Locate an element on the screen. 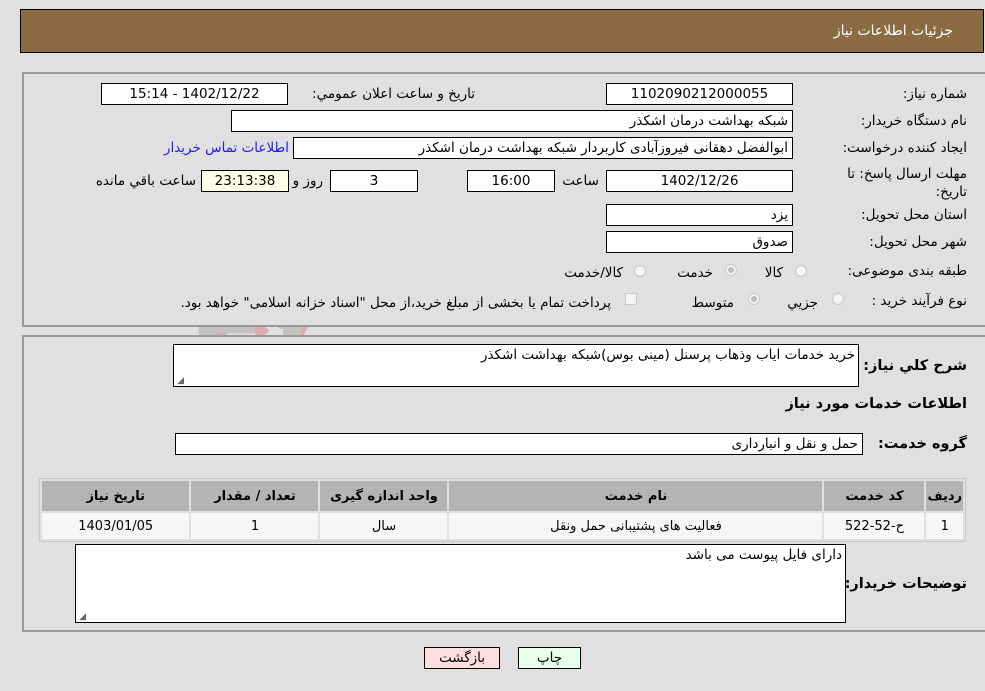 The height and width of the screenshot is (691, 985). buyer-notes-text: دارای فایل پیوست می باشد is located at coordinates (763, 555).